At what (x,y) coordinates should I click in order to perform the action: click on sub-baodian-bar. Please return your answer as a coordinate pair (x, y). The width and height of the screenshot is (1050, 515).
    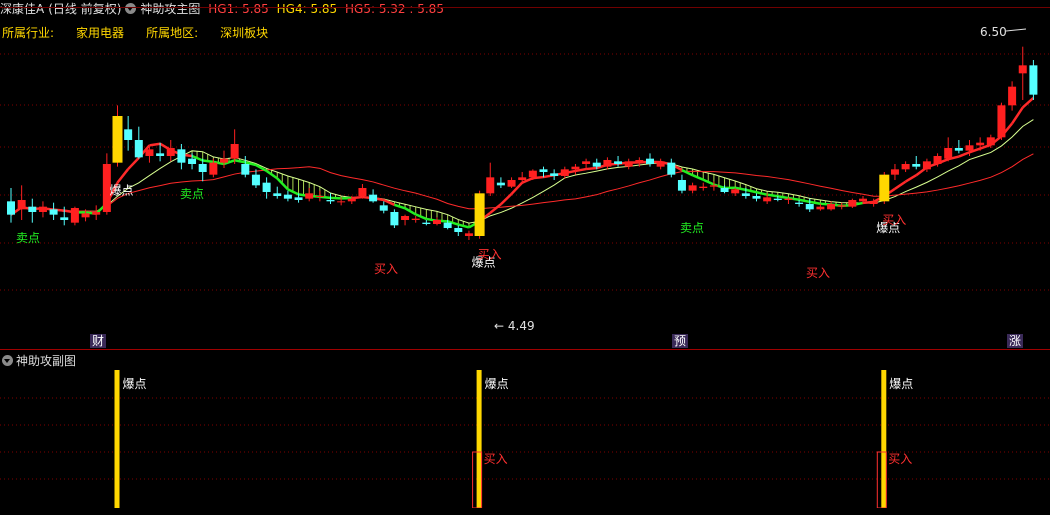
    Looking at the image, I should click on (117, 439).